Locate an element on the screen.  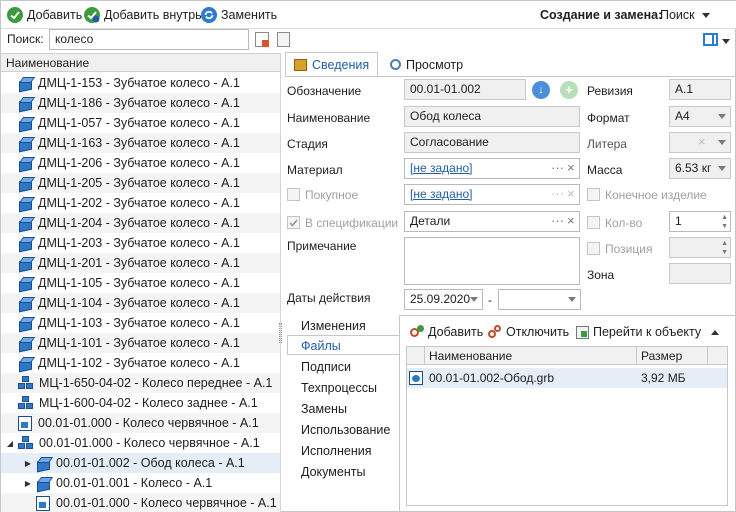
format-field: А4 is located at coordinates (700, 116).